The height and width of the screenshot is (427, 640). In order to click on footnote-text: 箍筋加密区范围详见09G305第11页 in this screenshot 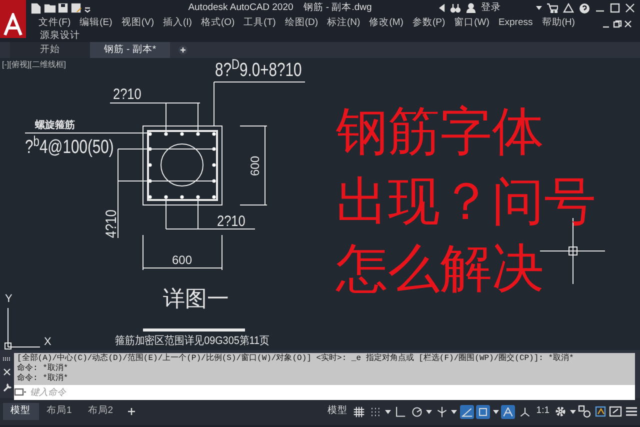, I will do `click(192, 341)`.